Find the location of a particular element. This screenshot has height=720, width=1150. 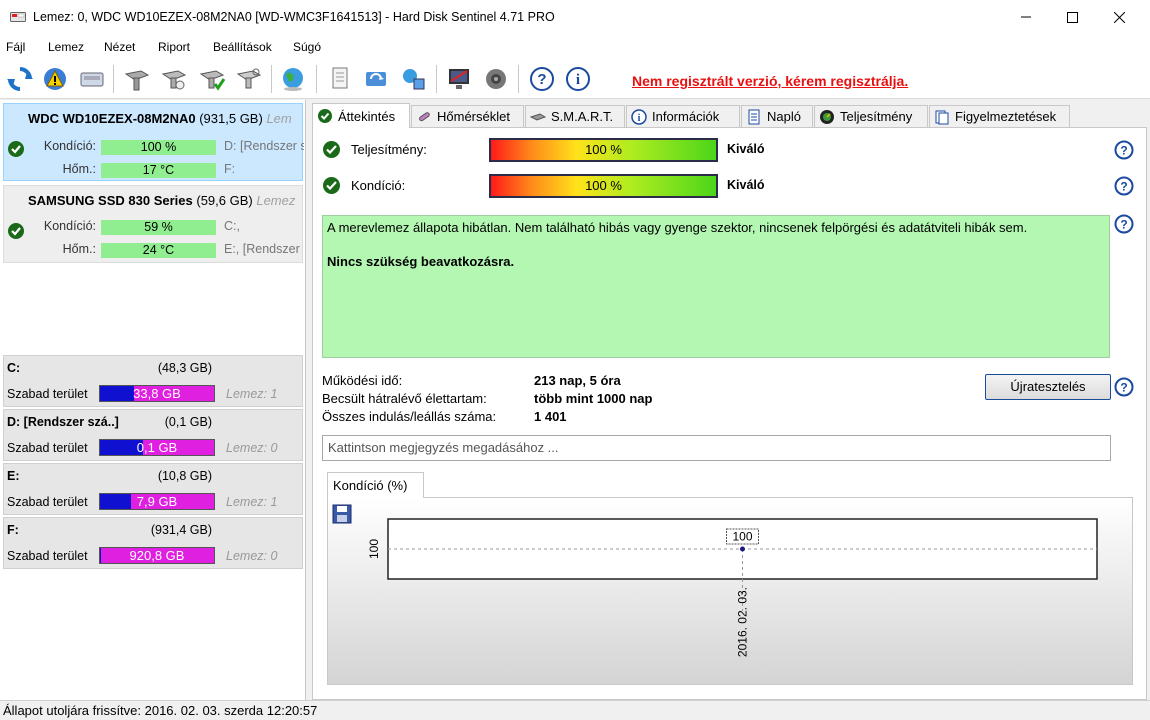

close-icon is located at coordinates (1119, 17).